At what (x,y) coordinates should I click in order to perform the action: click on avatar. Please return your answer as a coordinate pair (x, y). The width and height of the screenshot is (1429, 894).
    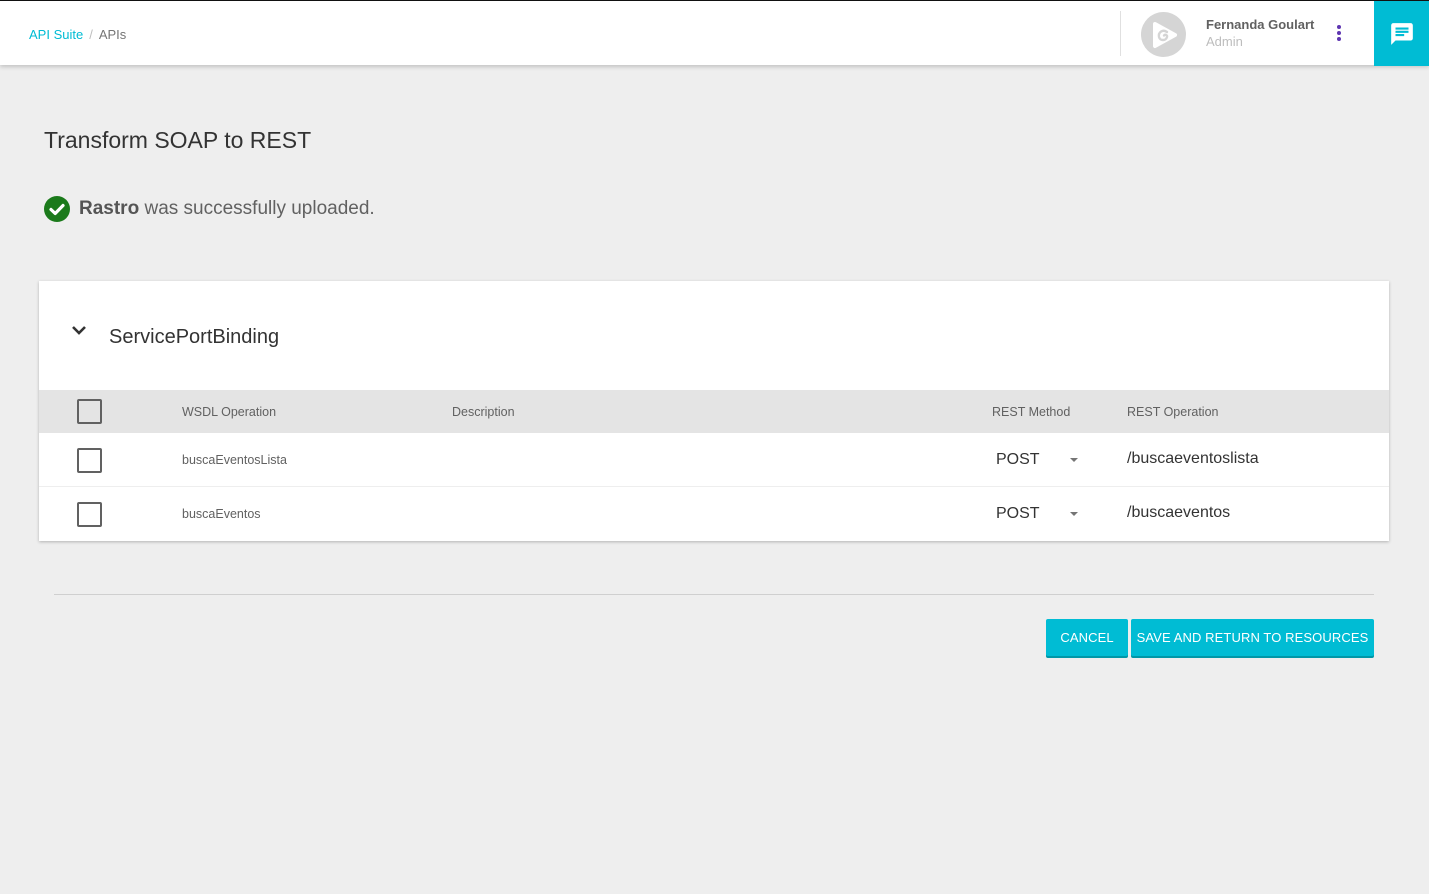
    Looking at the image, I should click on (1163, 34).